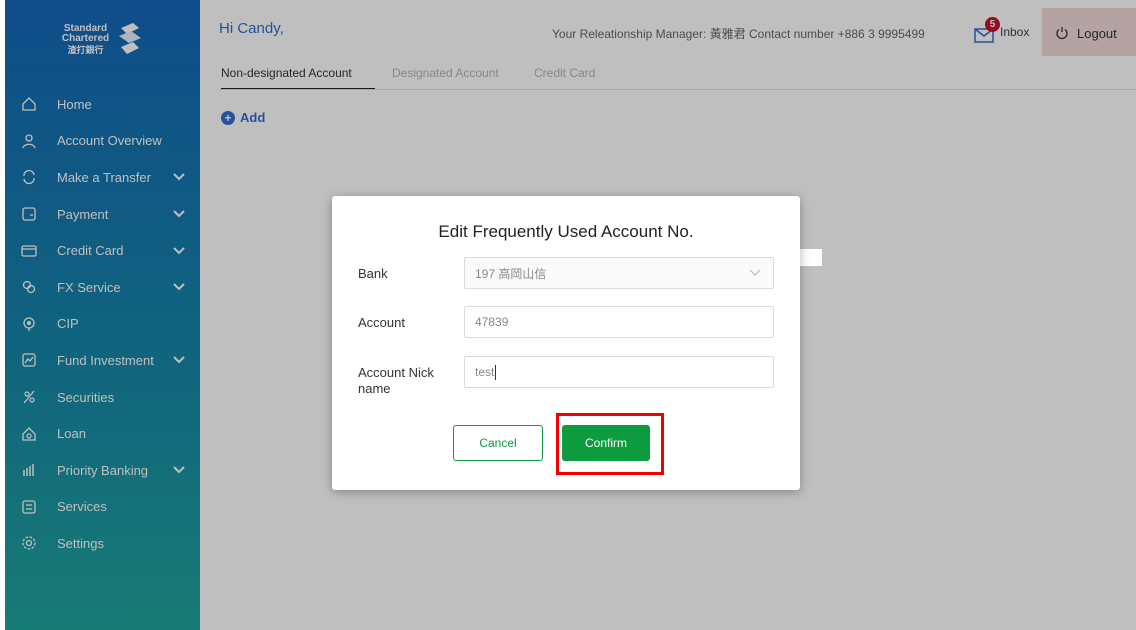  I want to click on cancel-button: Cancel, so click(498, 443).